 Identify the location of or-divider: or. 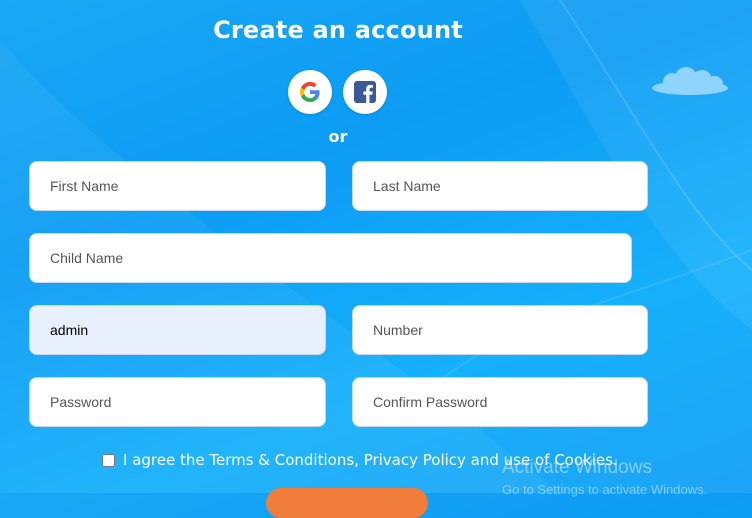
(338, 136).